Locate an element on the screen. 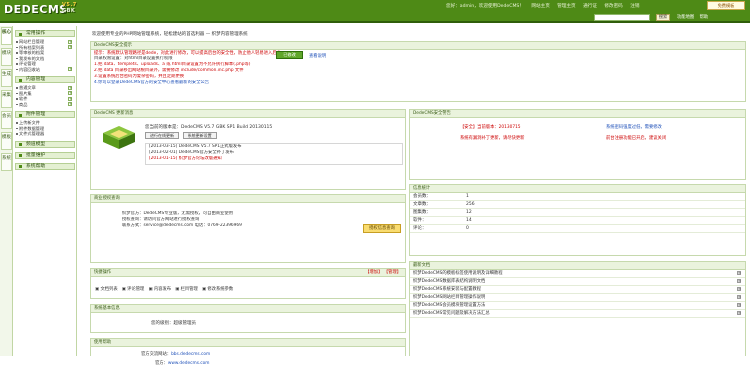 The height and width of the screenshot is (366, 750). system-info-panel: 系统基本信息 您的级别：超级管理员 is located at coordinates (248, 318).